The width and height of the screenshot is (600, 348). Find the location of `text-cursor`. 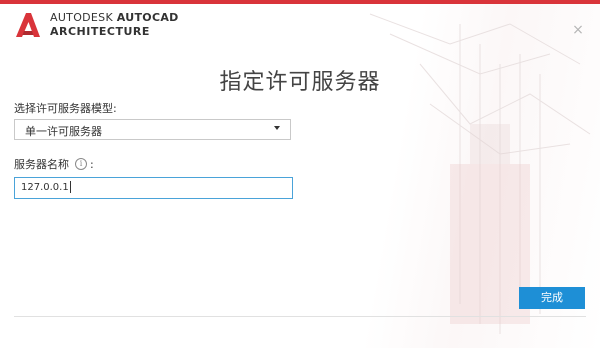

text-cursor is located at coordinates (70, 187).